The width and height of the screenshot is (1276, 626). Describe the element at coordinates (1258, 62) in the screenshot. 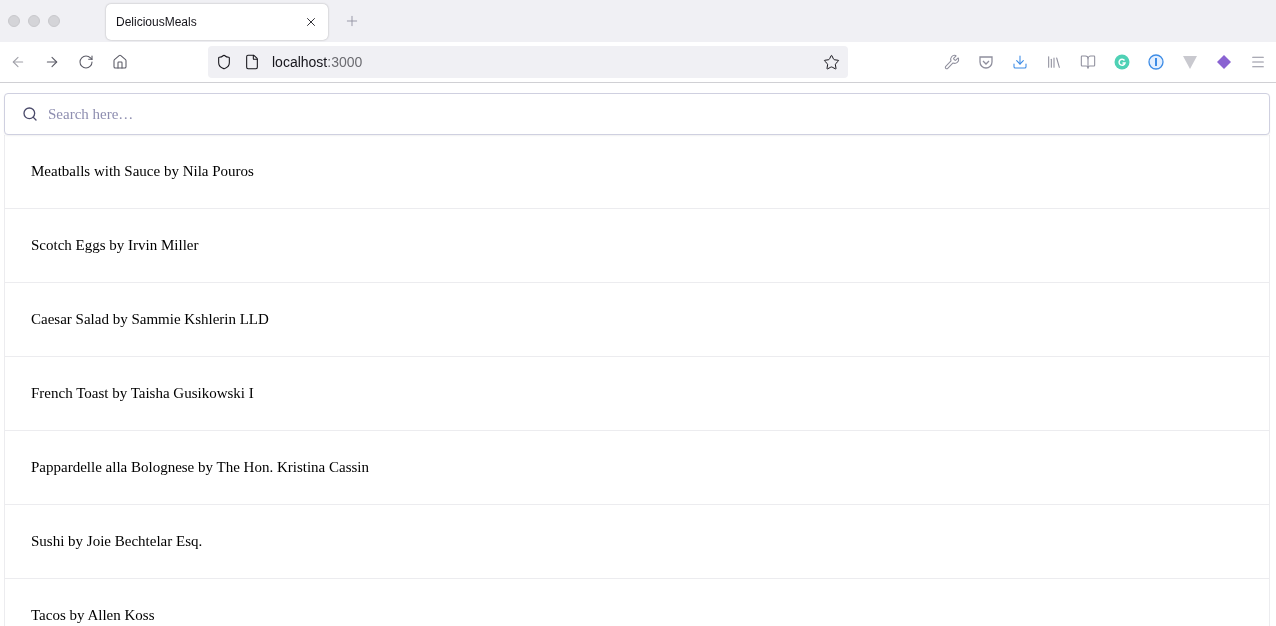

I see `menu-icon` at that location.